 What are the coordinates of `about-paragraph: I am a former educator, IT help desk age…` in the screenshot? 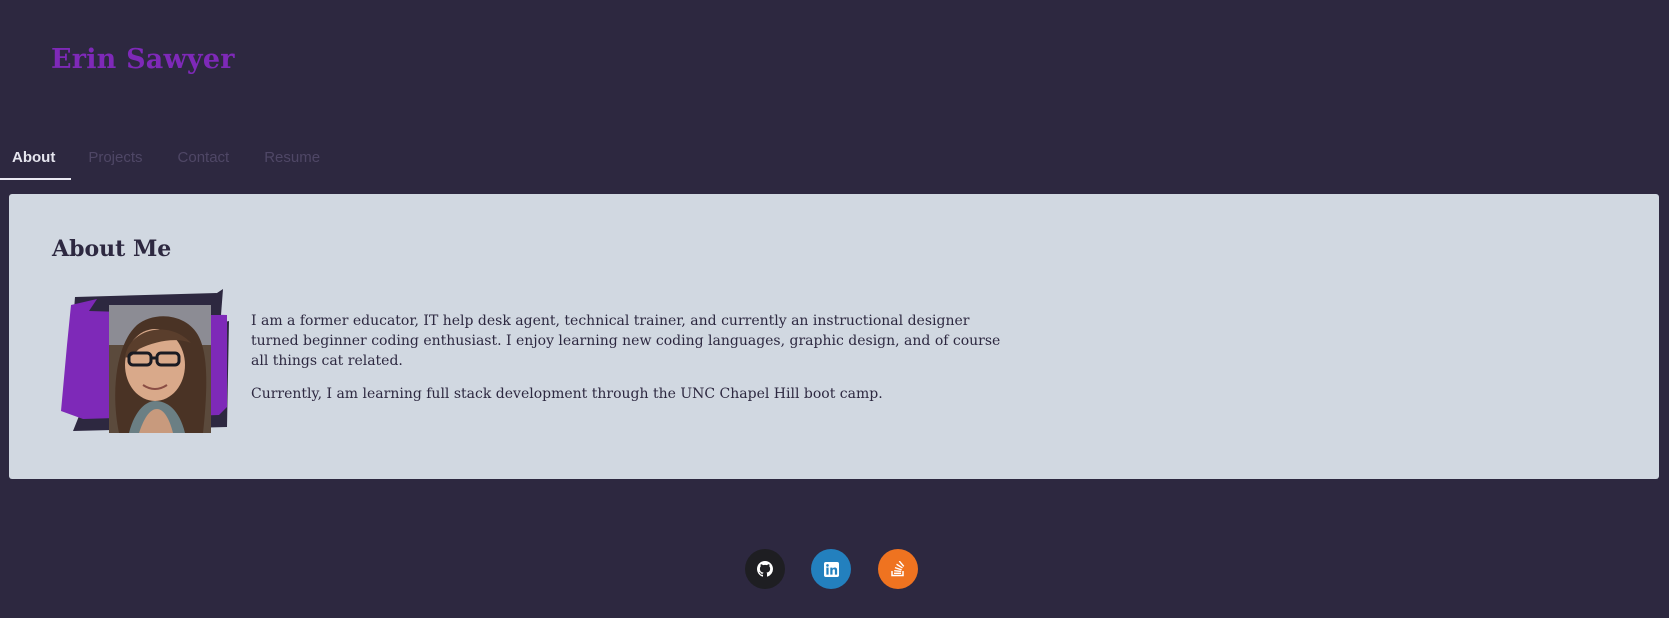 It's located at (626, 341).